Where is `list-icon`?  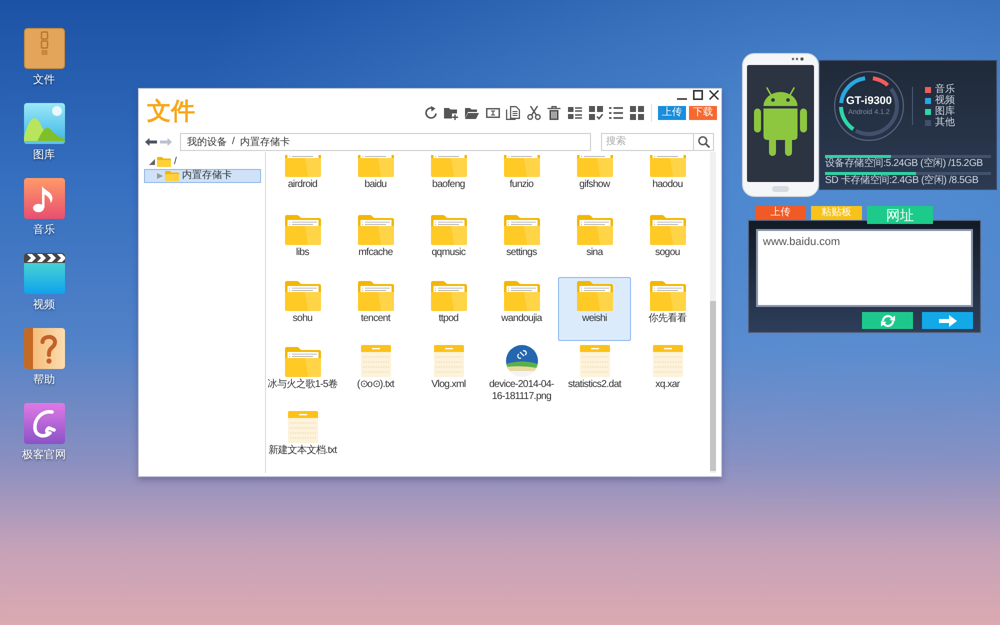 list-icon is located at coordinates (616, 113).